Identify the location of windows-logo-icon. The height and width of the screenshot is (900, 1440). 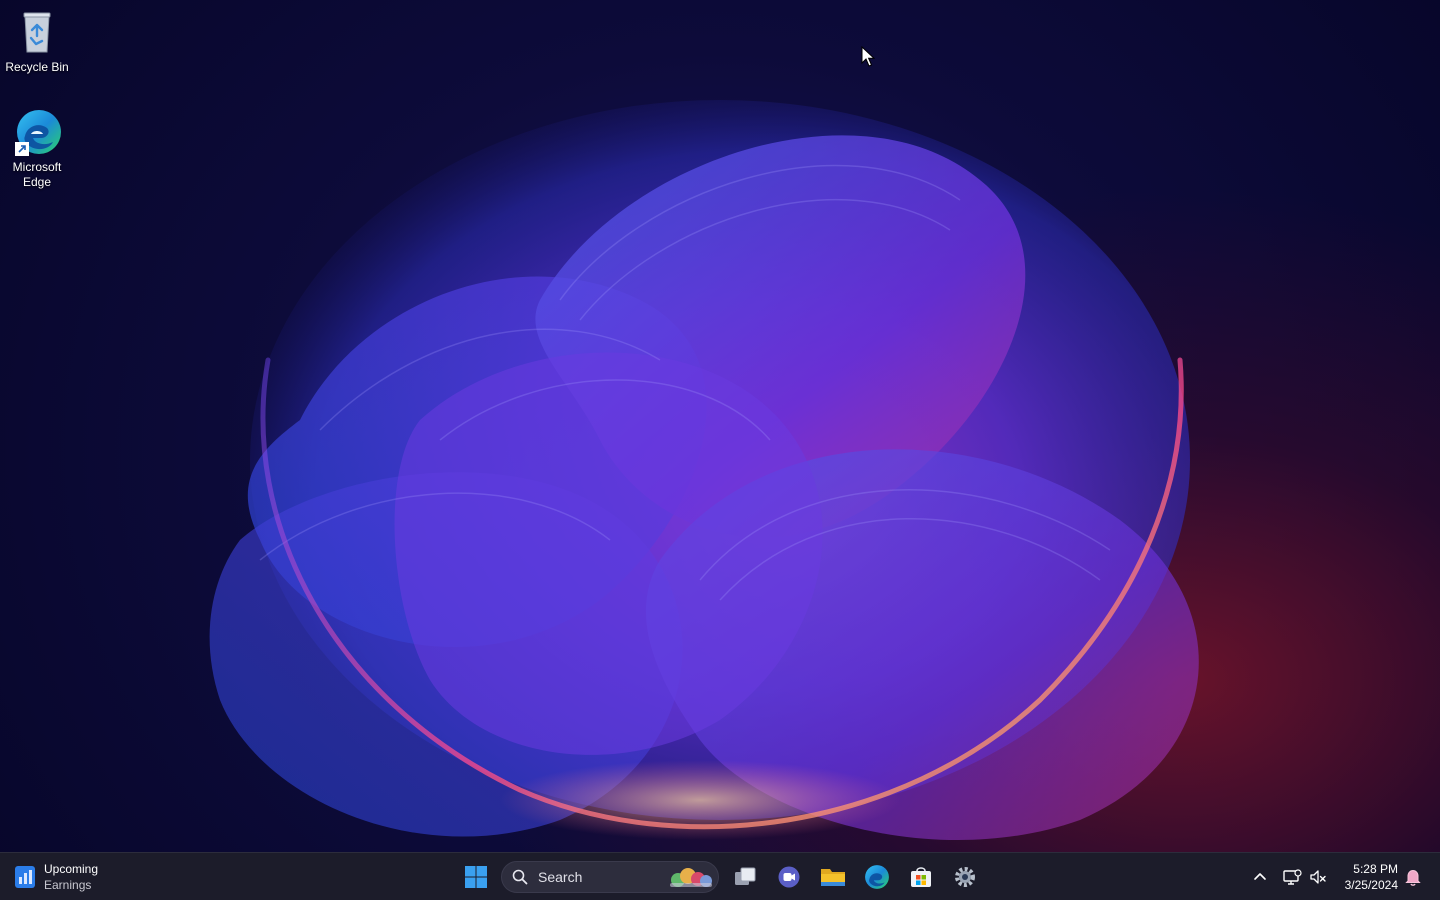
(476, 877).